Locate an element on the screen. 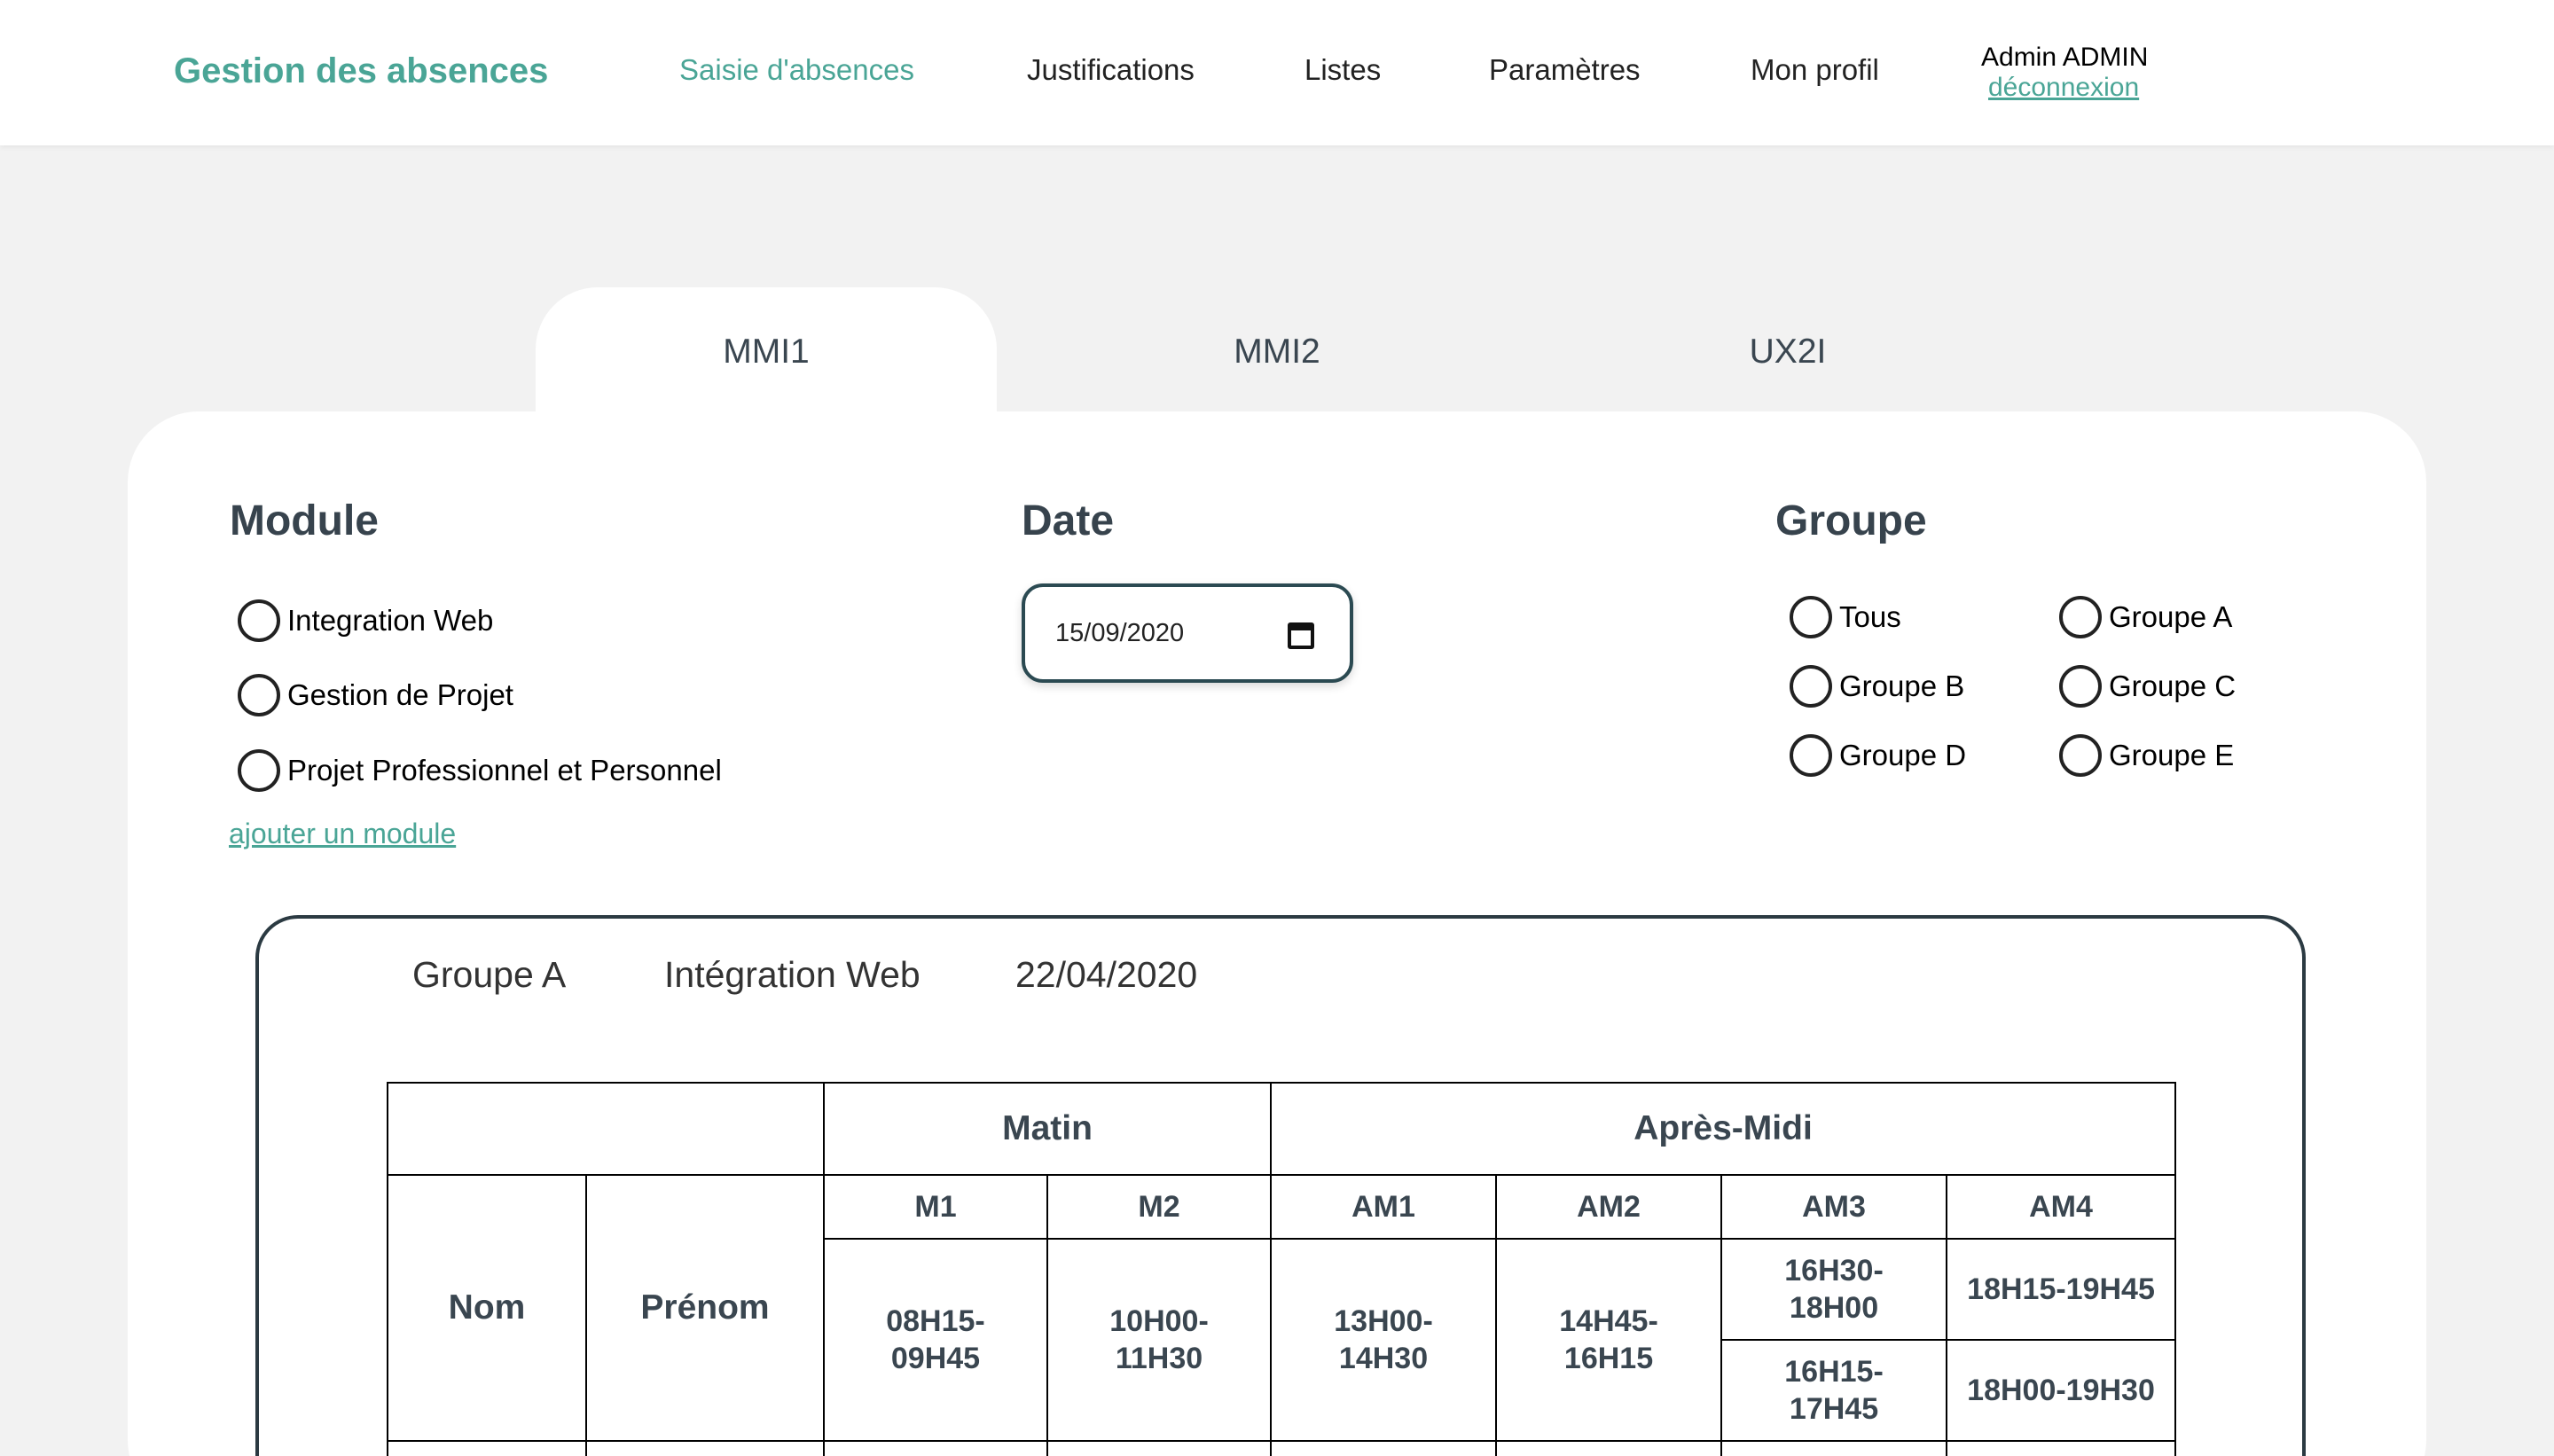 The image size is (2554, 1456). slot-m2: M2 is located at coordinates (1159, 1207).